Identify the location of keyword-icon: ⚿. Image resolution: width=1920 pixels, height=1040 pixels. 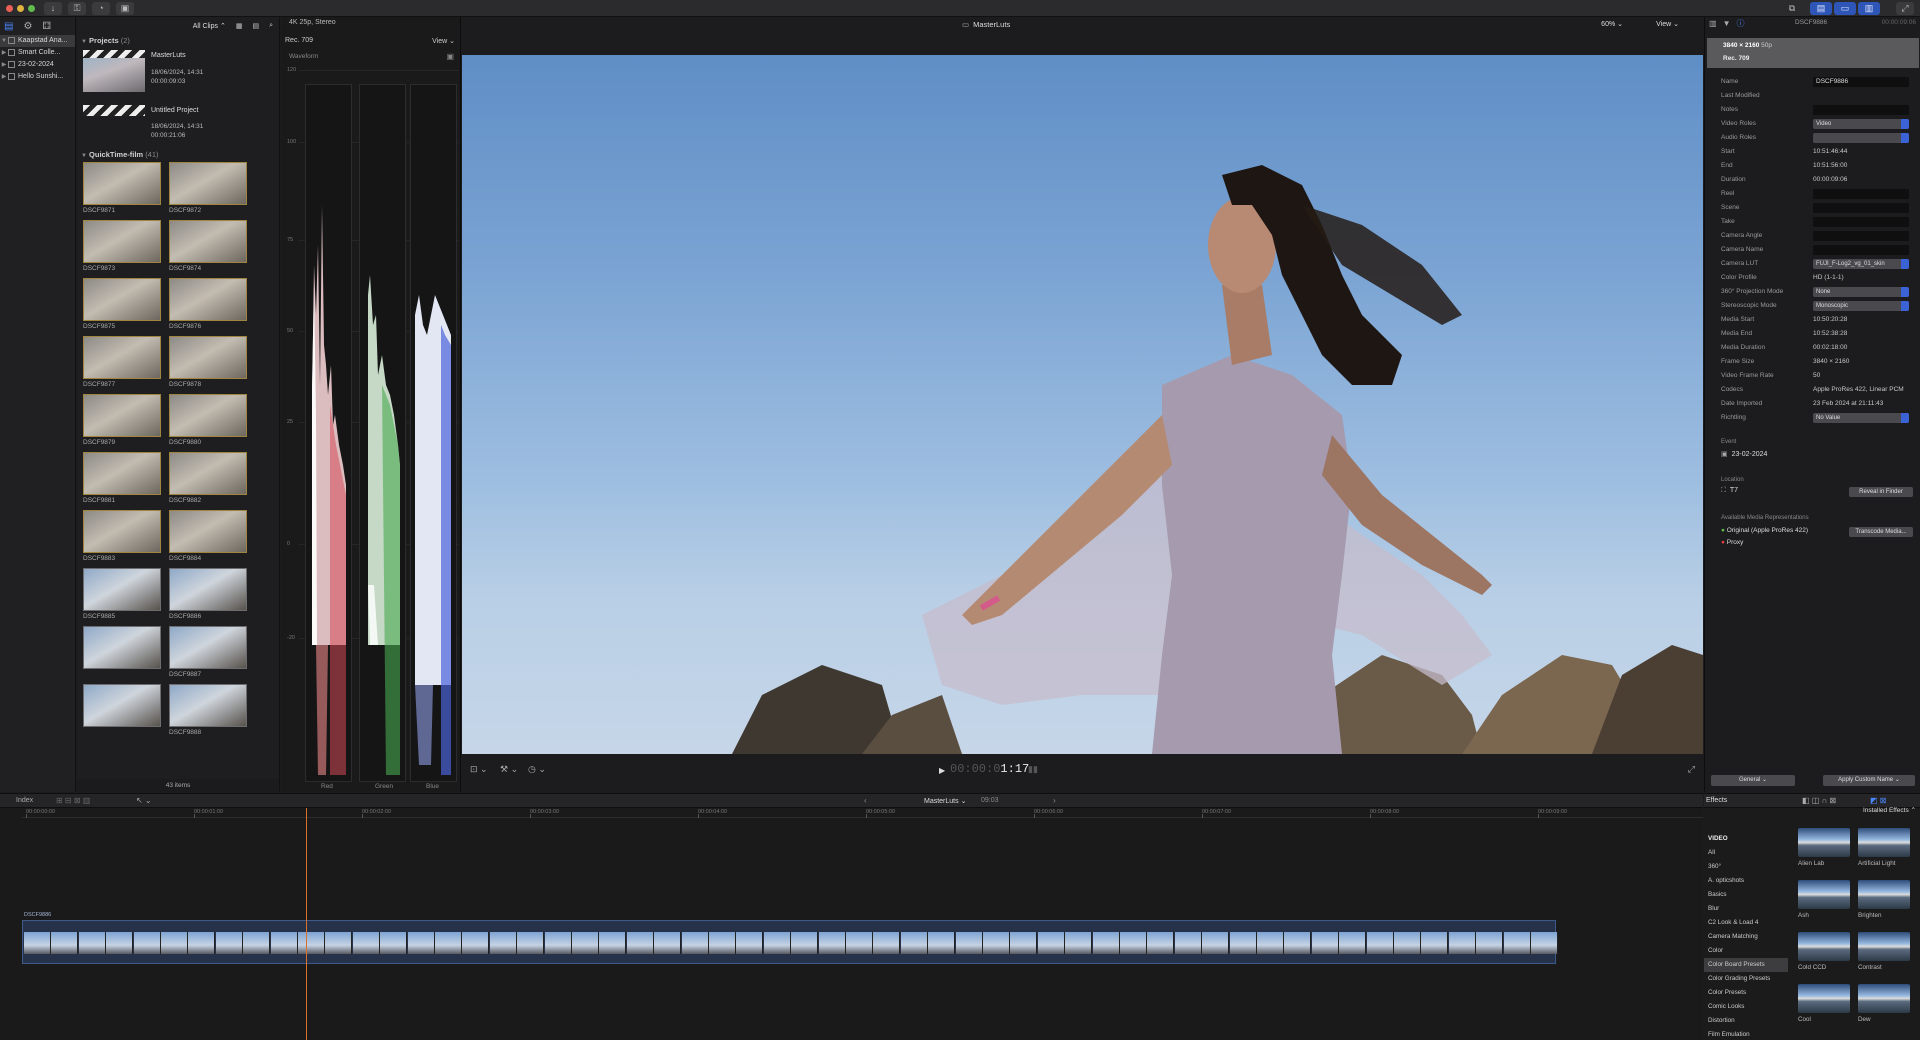
(77, 8).